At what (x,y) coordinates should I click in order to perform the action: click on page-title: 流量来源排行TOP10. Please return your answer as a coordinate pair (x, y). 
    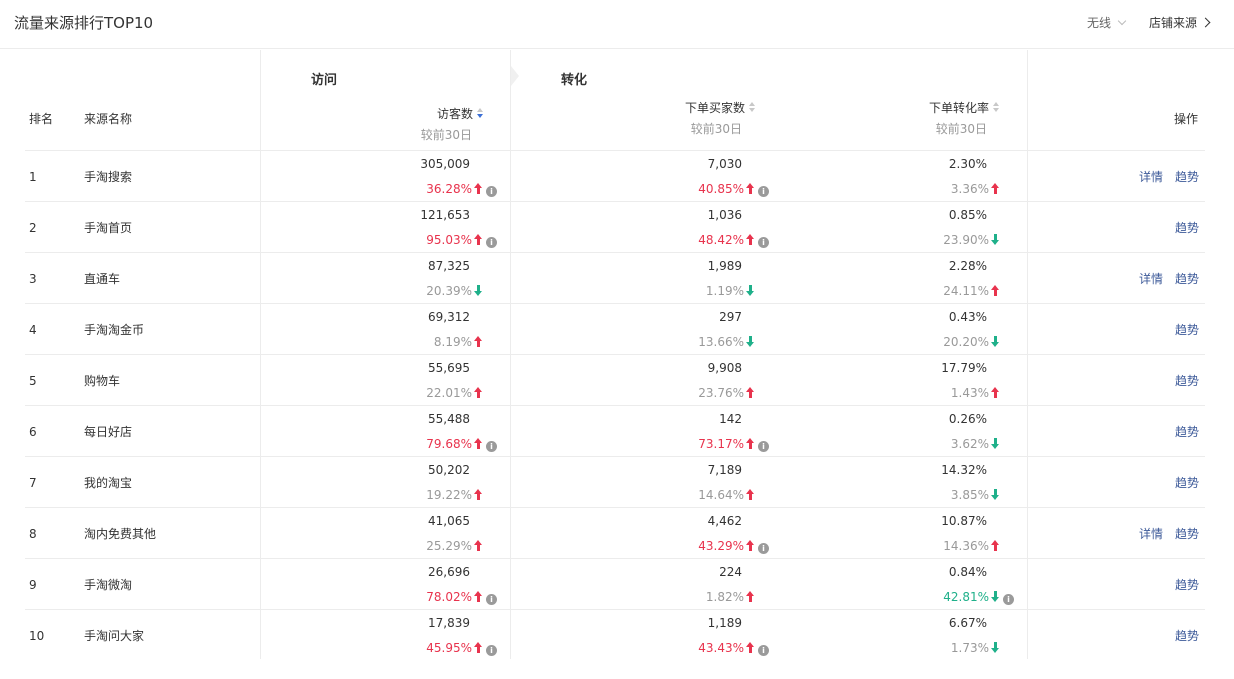
    Looking at the image, I should click on (84, 23).